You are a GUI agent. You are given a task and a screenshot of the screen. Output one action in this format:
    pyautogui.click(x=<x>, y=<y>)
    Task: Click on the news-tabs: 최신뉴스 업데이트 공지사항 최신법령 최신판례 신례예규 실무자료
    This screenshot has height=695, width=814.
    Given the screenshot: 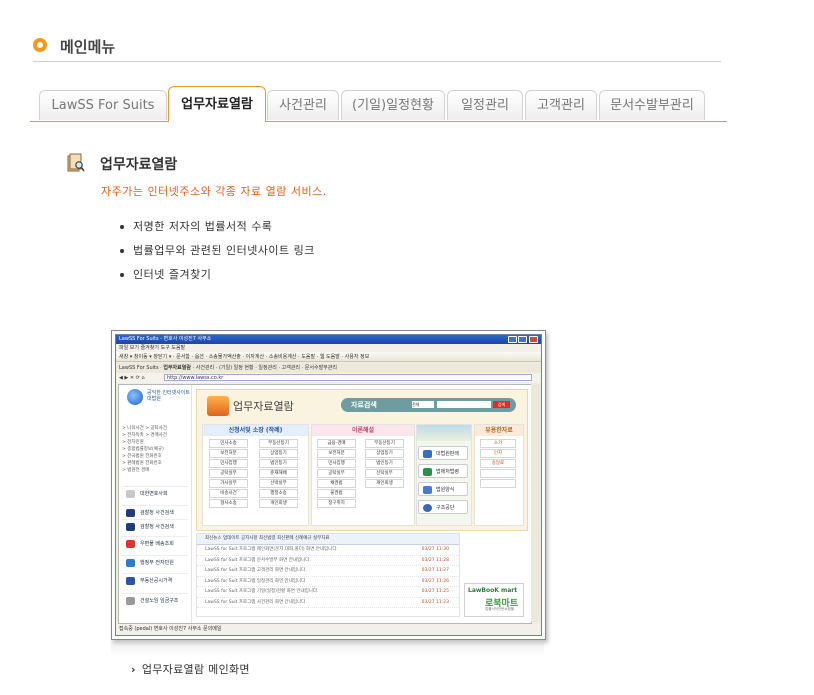 What is the action you would take?
    pyautogui.click(x=328, y=539)
    